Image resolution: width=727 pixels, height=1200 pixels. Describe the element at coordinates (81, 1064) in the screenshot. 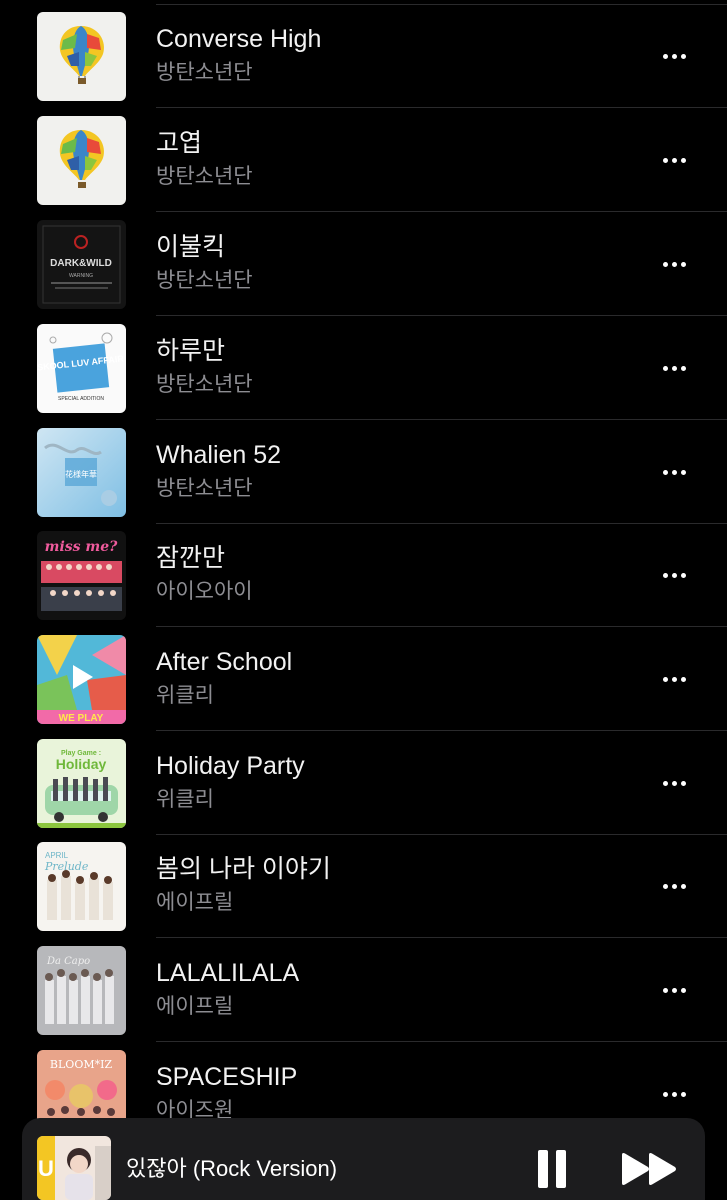

I see `album-art-text: BLOOM*IZ` at that location.